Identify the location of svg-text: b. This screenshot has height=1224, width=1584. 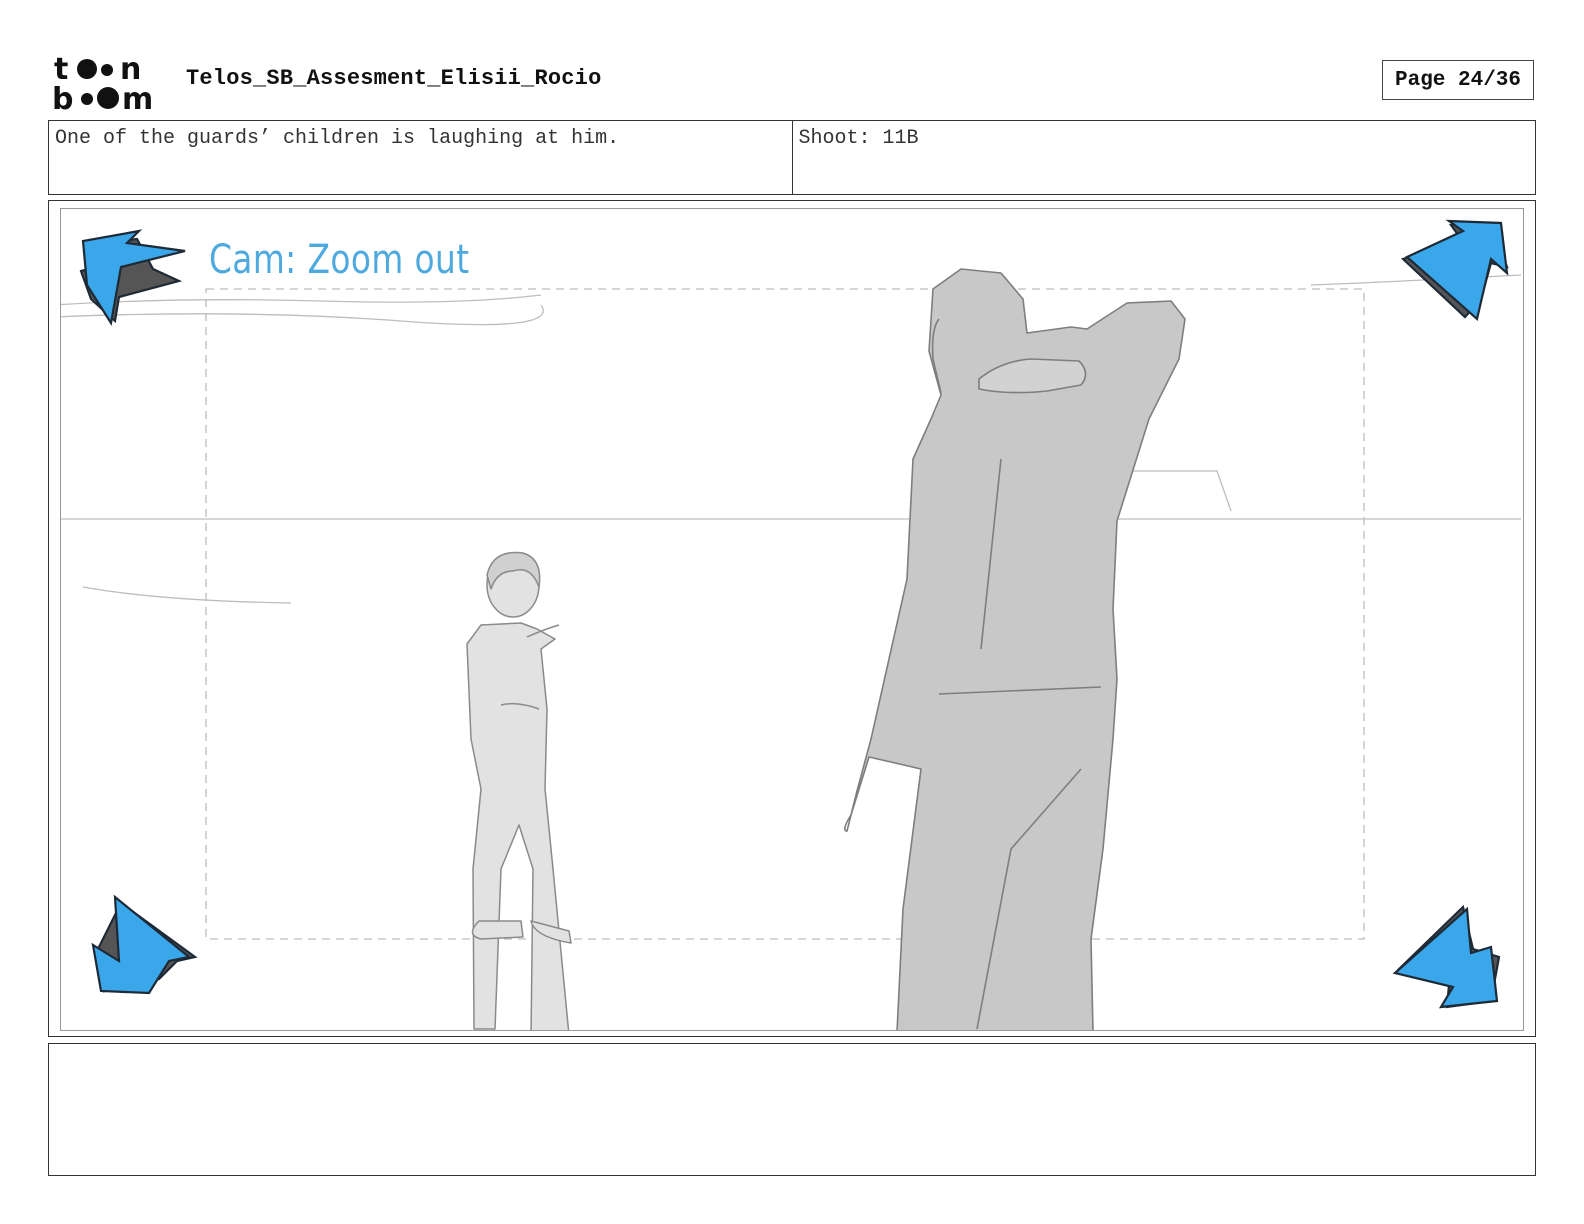
(62, 97).